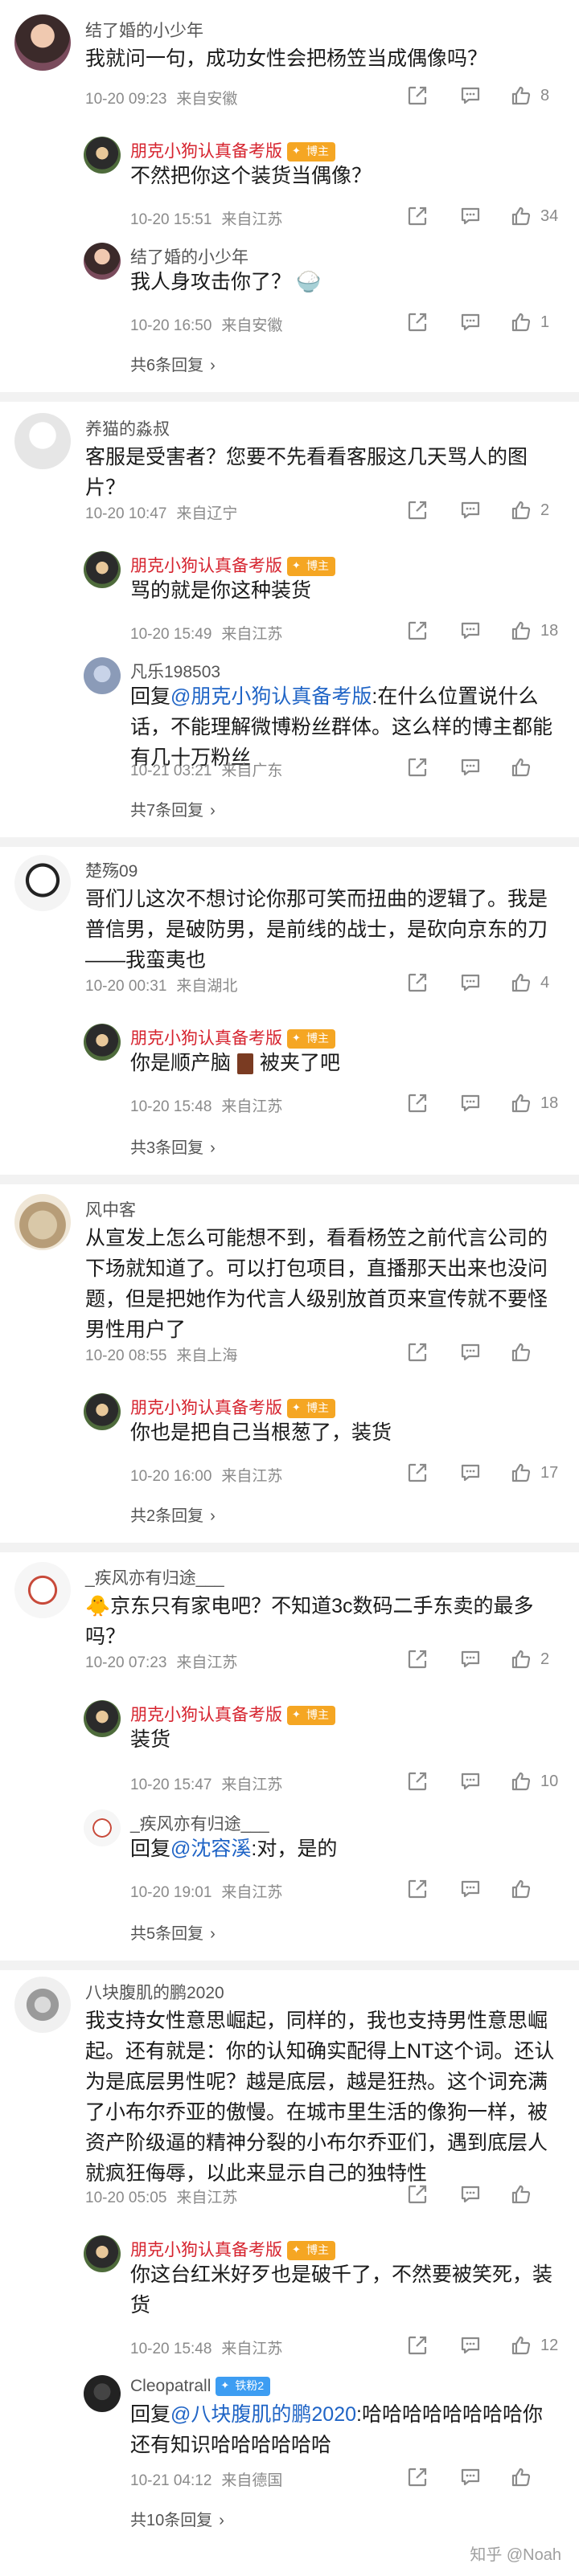 This screenshot has width=579, height=2576. What do you see at coordinates (515, 2555) in the screenshot?
I see `watermark: 知乎 @Noah` at bounding box center [515, 2555].